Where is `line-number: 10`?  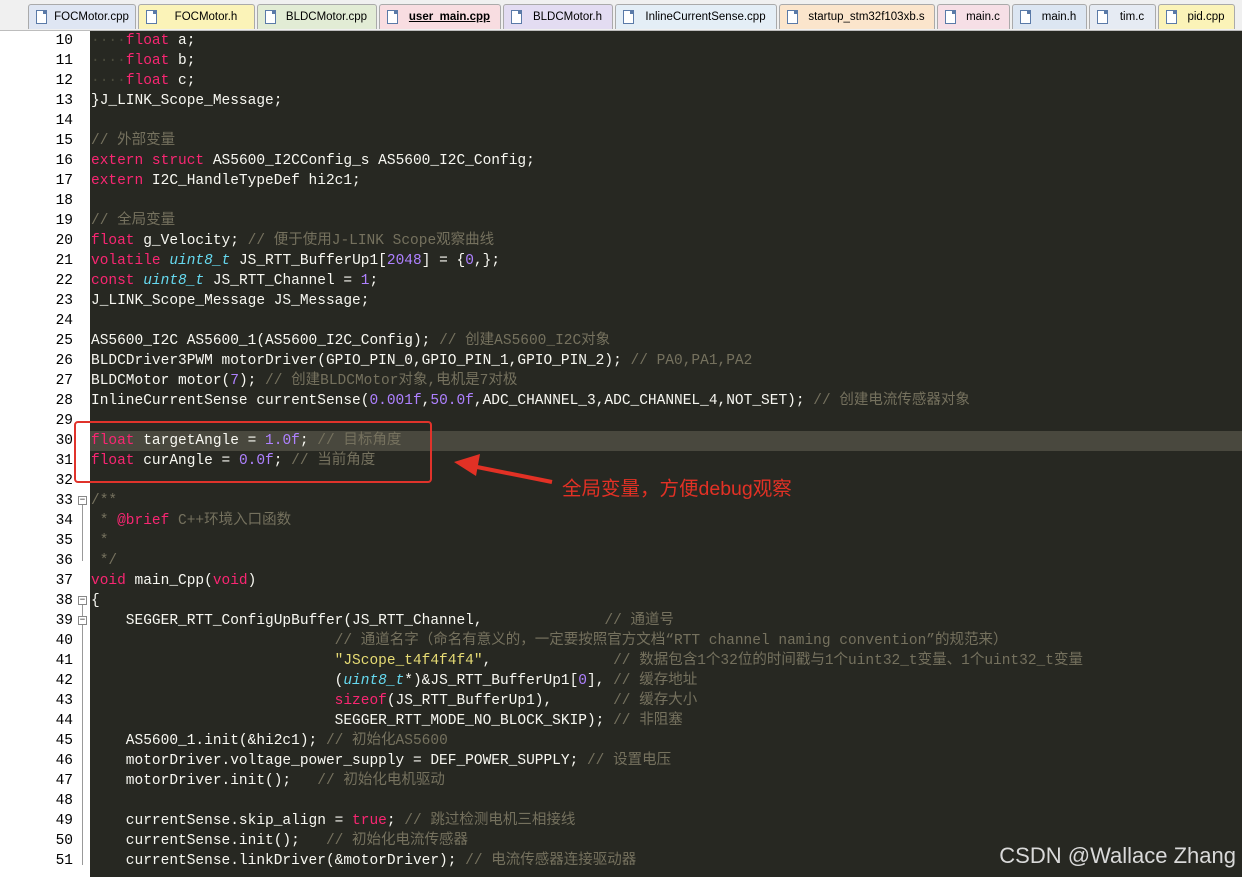
line-number: 10 is located at coordinates (64, 41).